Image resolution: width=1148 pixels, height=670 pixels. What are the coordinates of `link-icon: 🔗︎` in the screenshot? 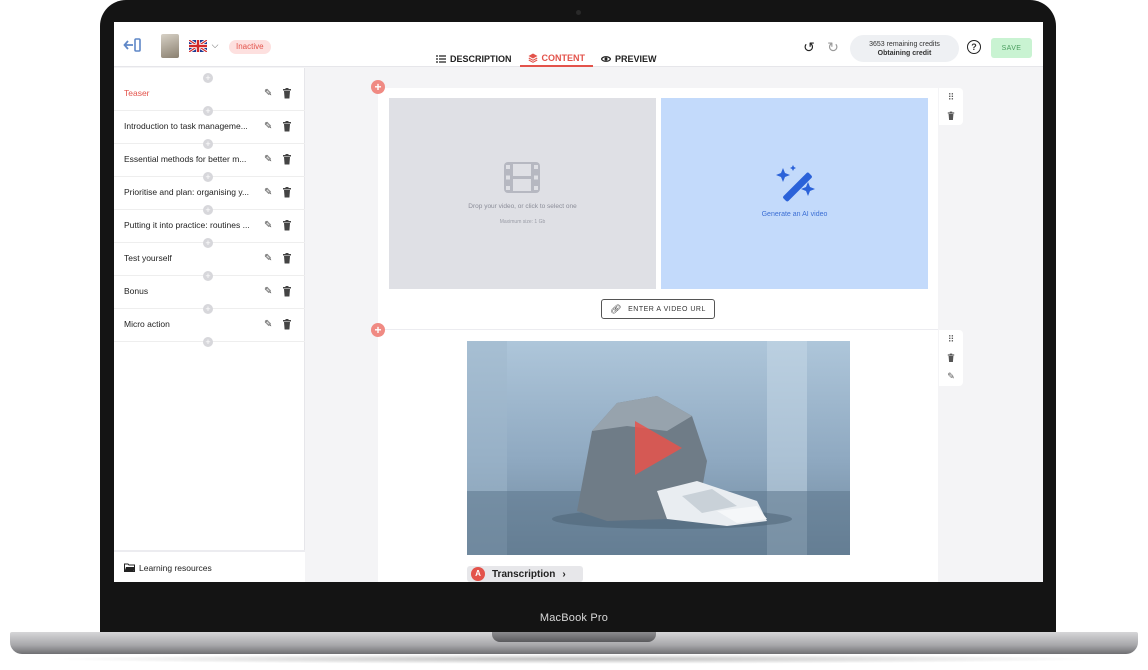 It's located at (616, 308).